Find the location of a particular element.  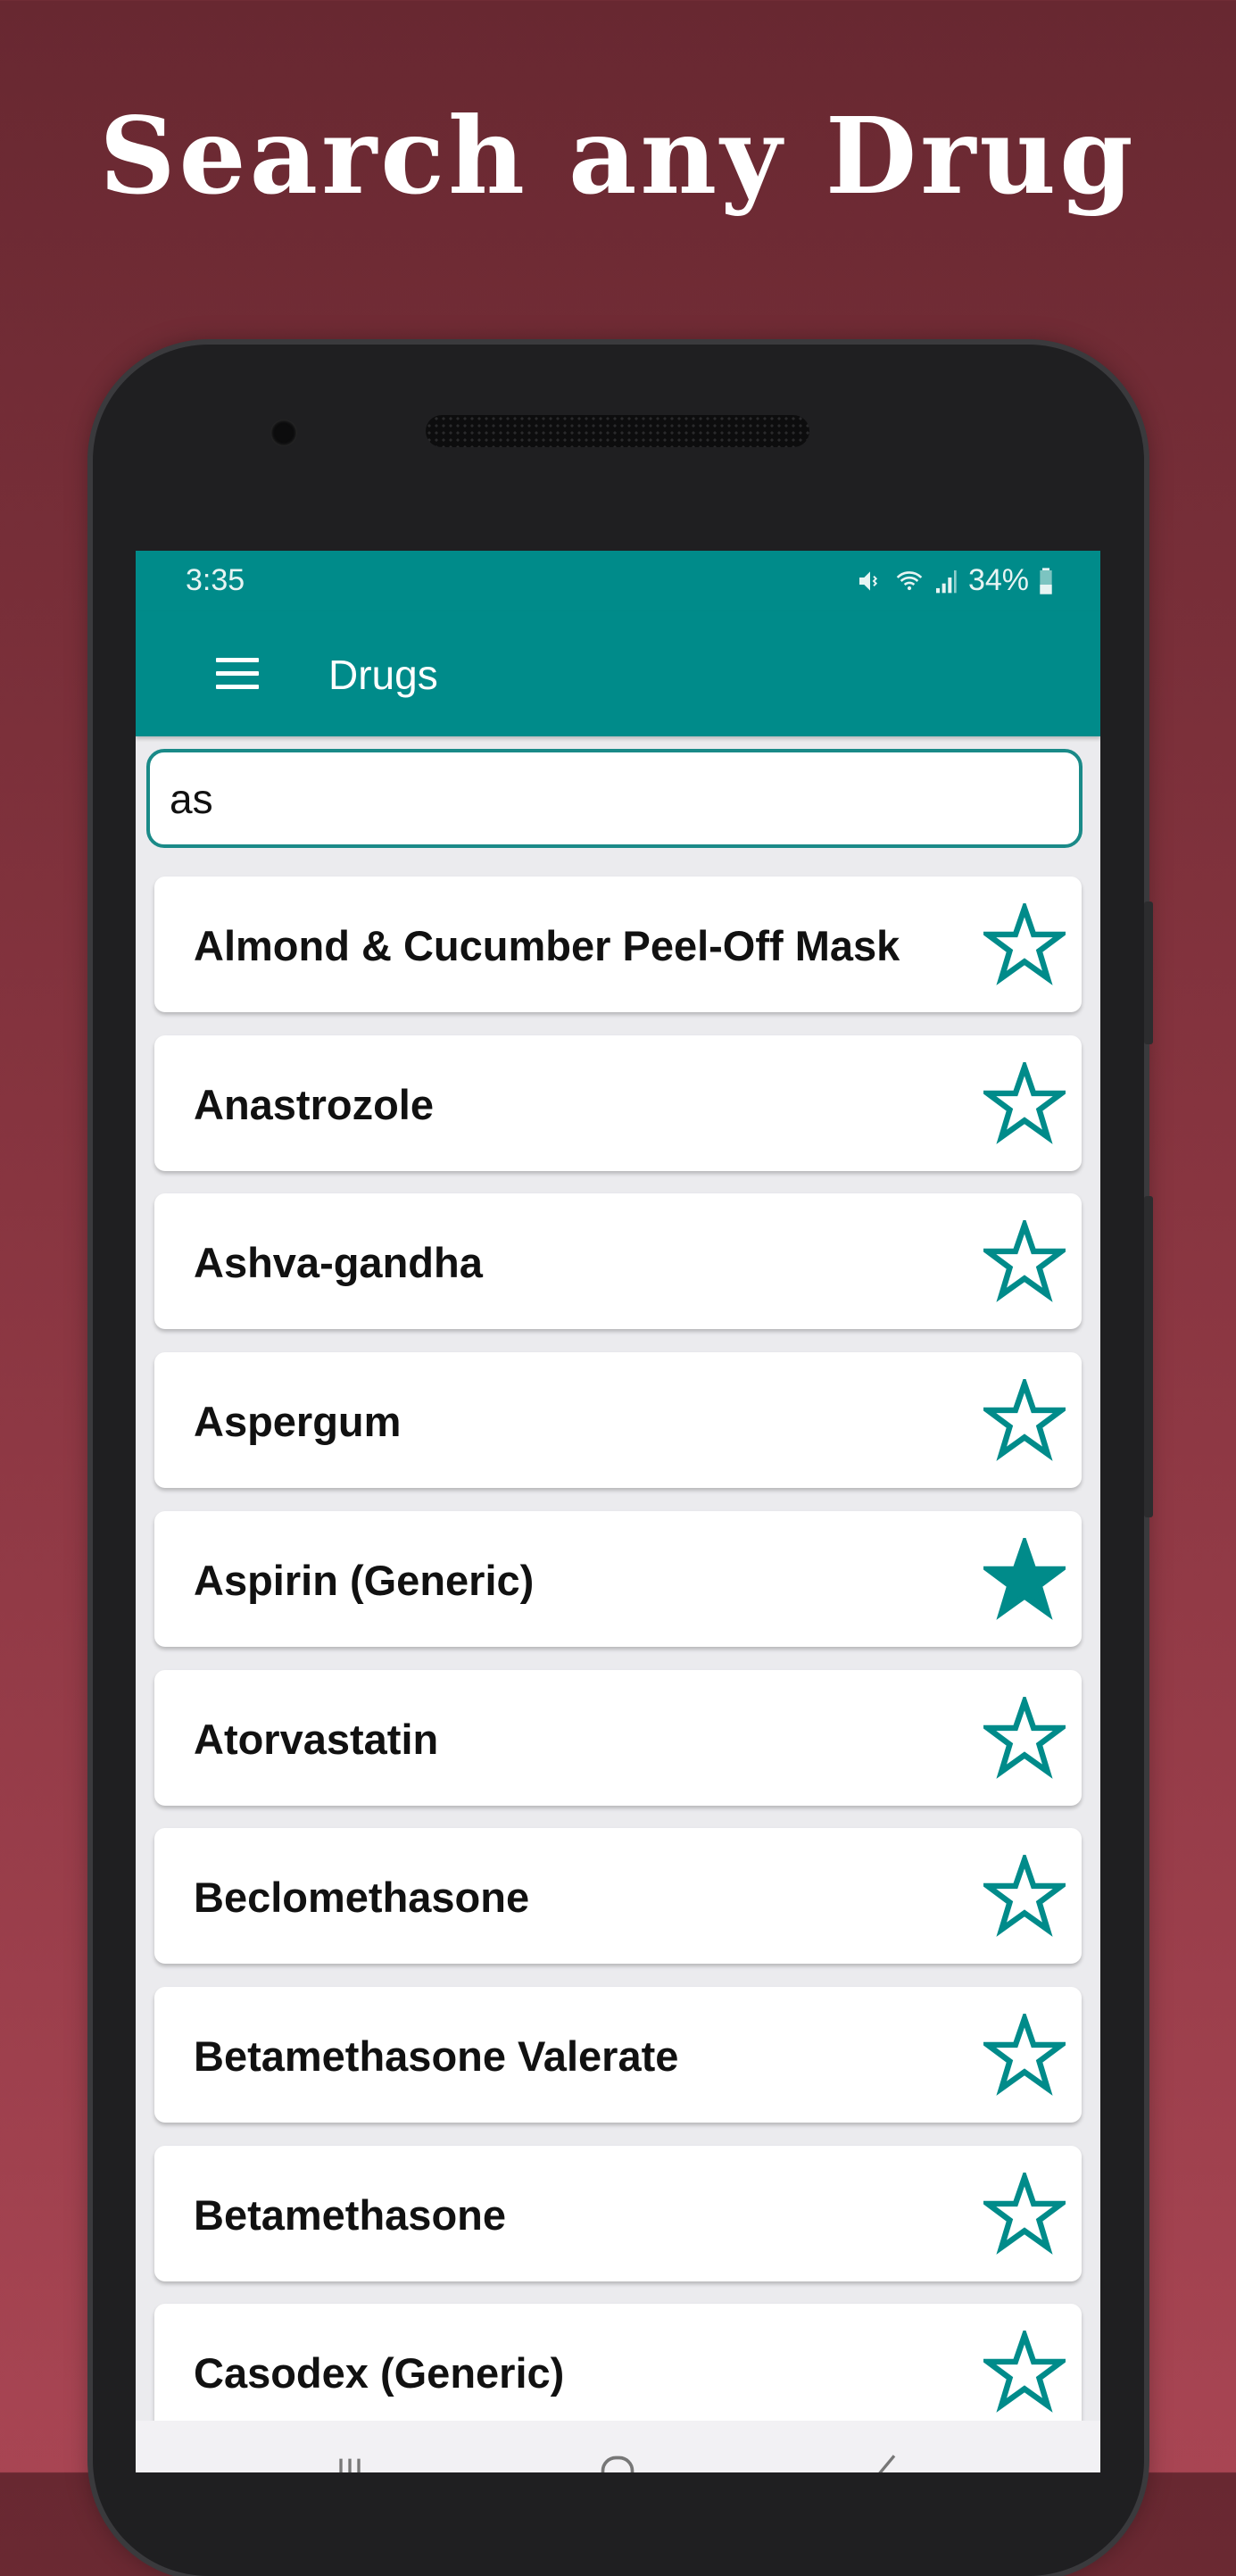

drug-name: Aspergum is located at coordinates (298, 1422).